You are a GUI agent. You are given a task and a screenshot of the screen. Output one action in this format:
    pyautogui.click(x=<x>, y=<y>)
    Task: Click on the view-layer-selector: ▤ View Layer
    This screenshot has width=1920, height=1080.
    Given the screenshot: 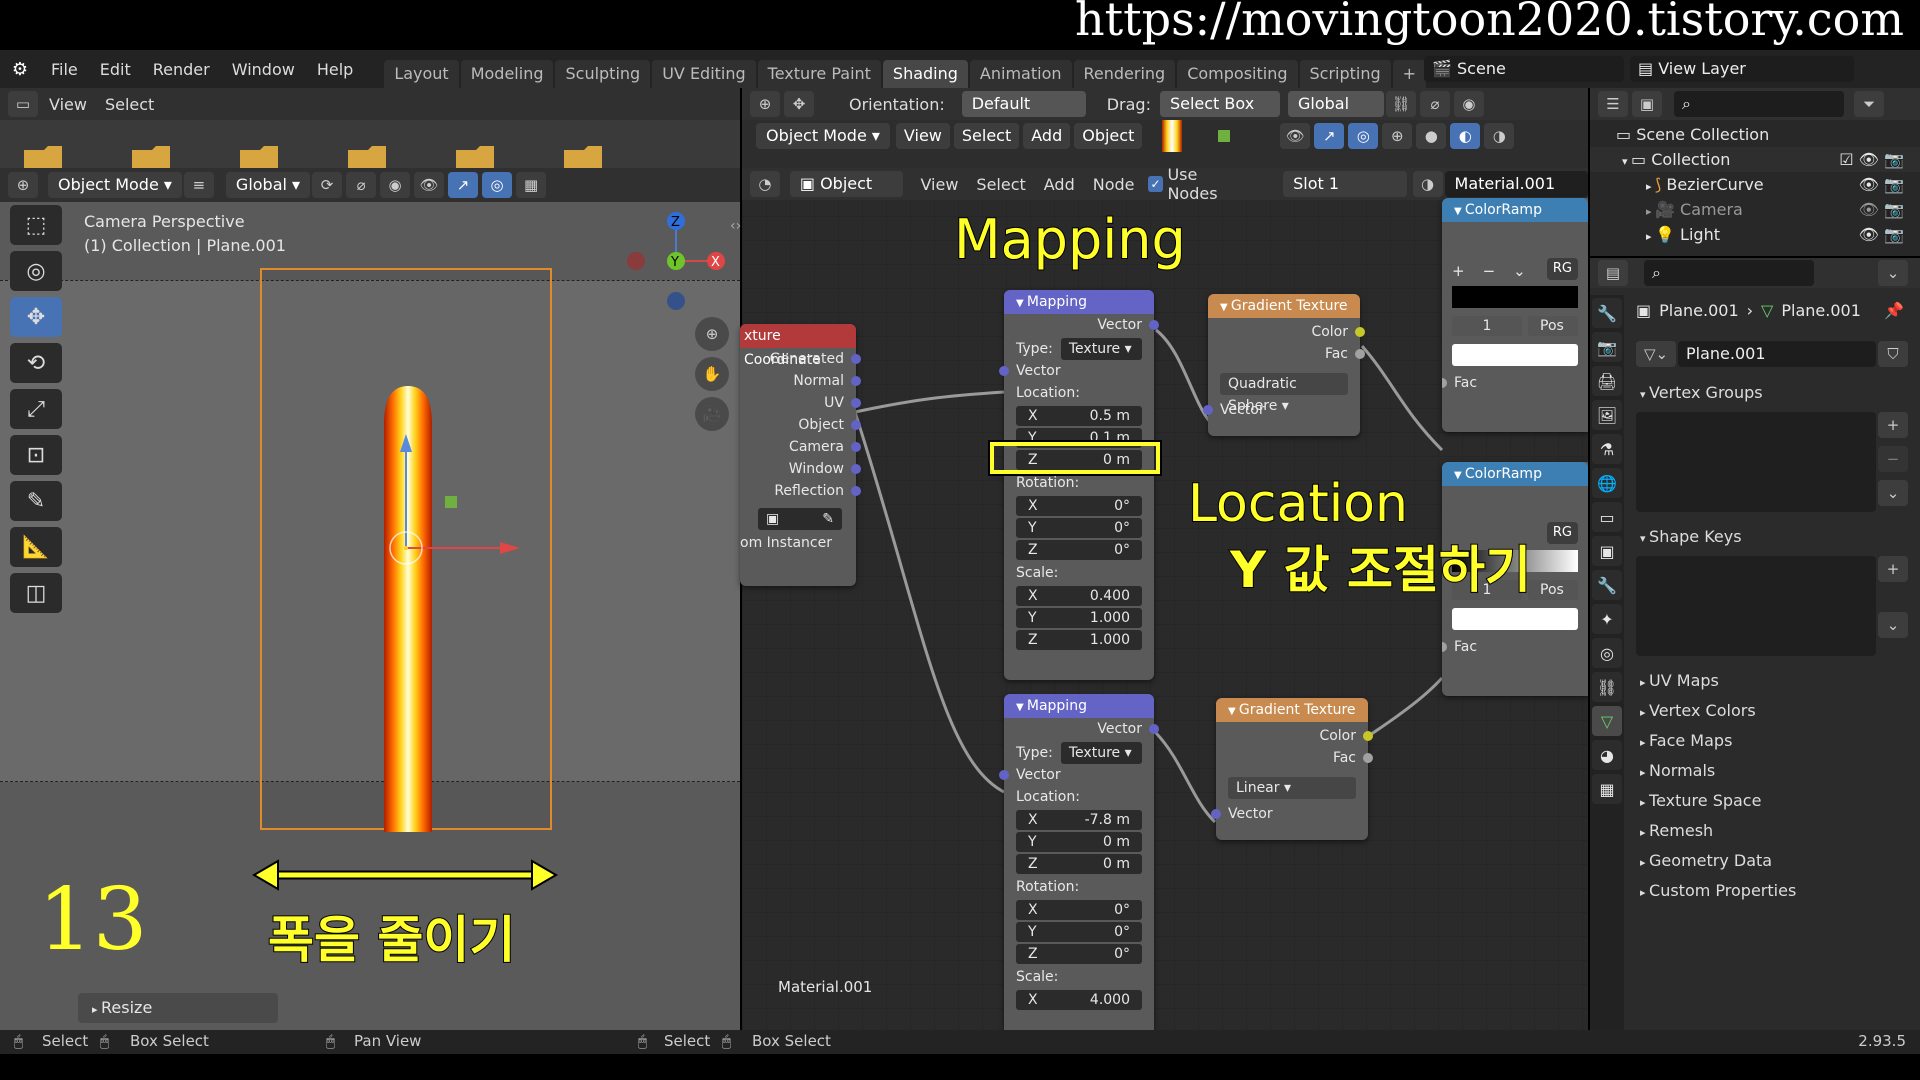 What is the action you would take?
    pyautogui.click(x=1742, y=69)
    